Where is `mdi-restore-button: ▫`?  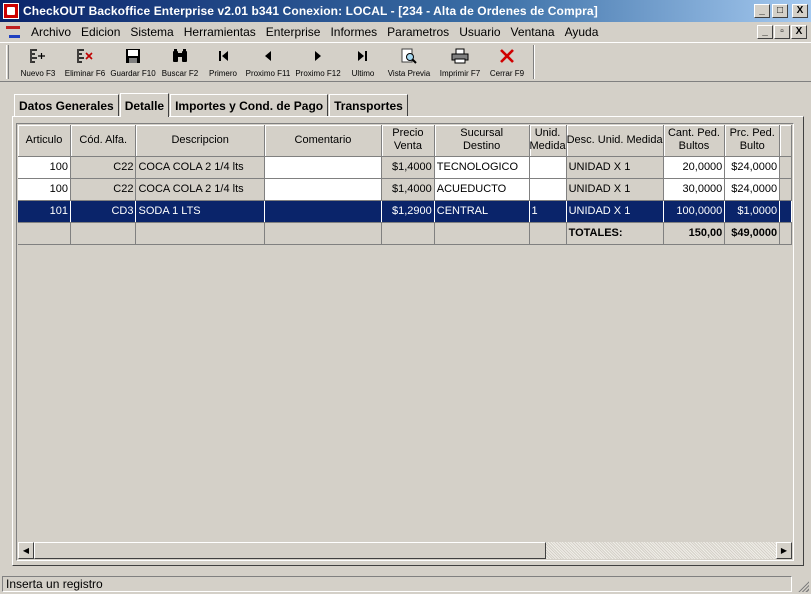 mdi-restore-button: ▫ is located at coordinates (782, 32).